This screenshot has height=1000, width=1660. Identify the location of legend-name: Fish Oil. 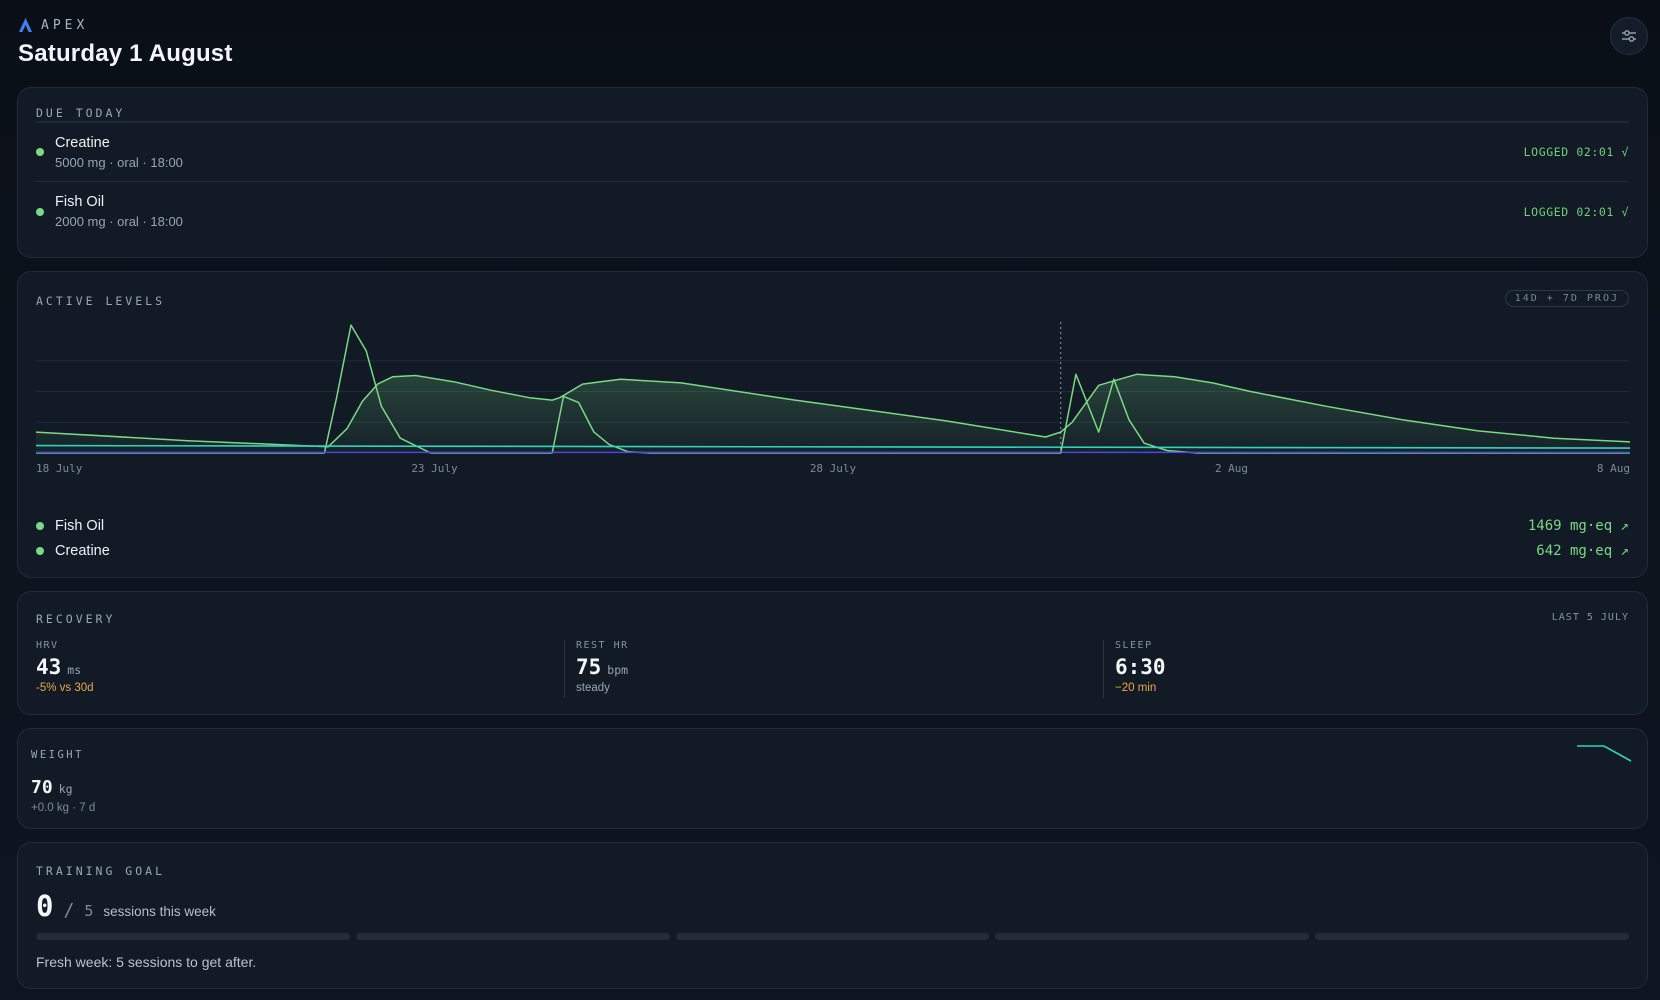
(80, 526).